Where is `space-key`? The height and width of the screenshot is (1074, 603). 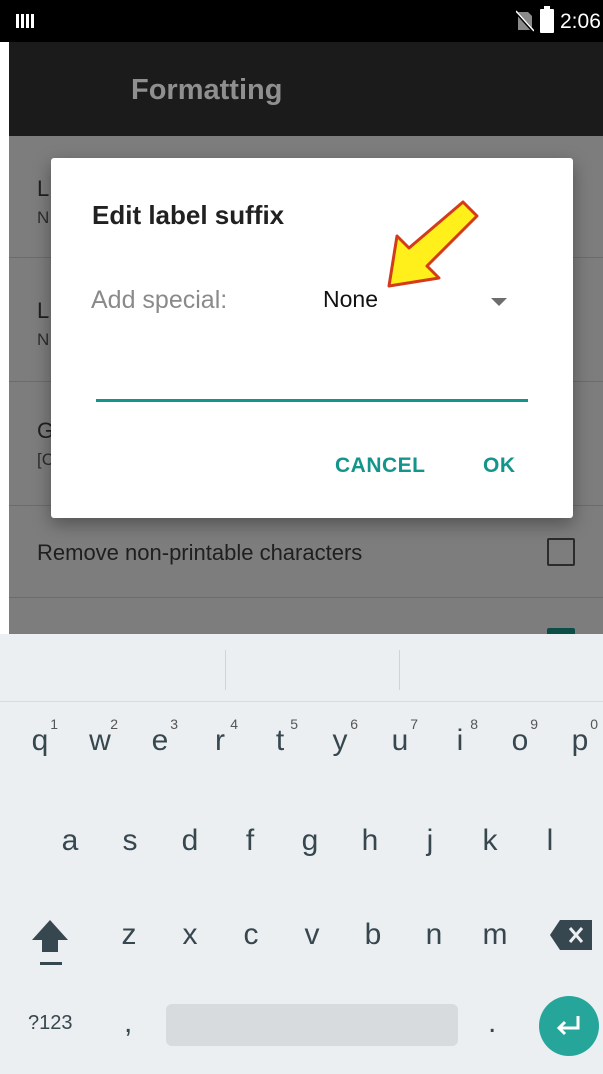
space-key is located at coordinates (312, 1025).